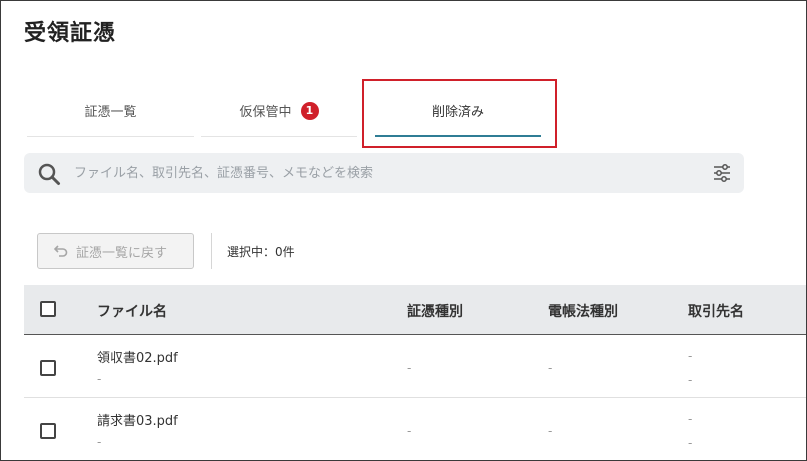 This screenshot has width=807, height=461. Describe the element at coordinates (261, 252) in the screenshot. I see `selection-count: 選択中：0件` at that location.